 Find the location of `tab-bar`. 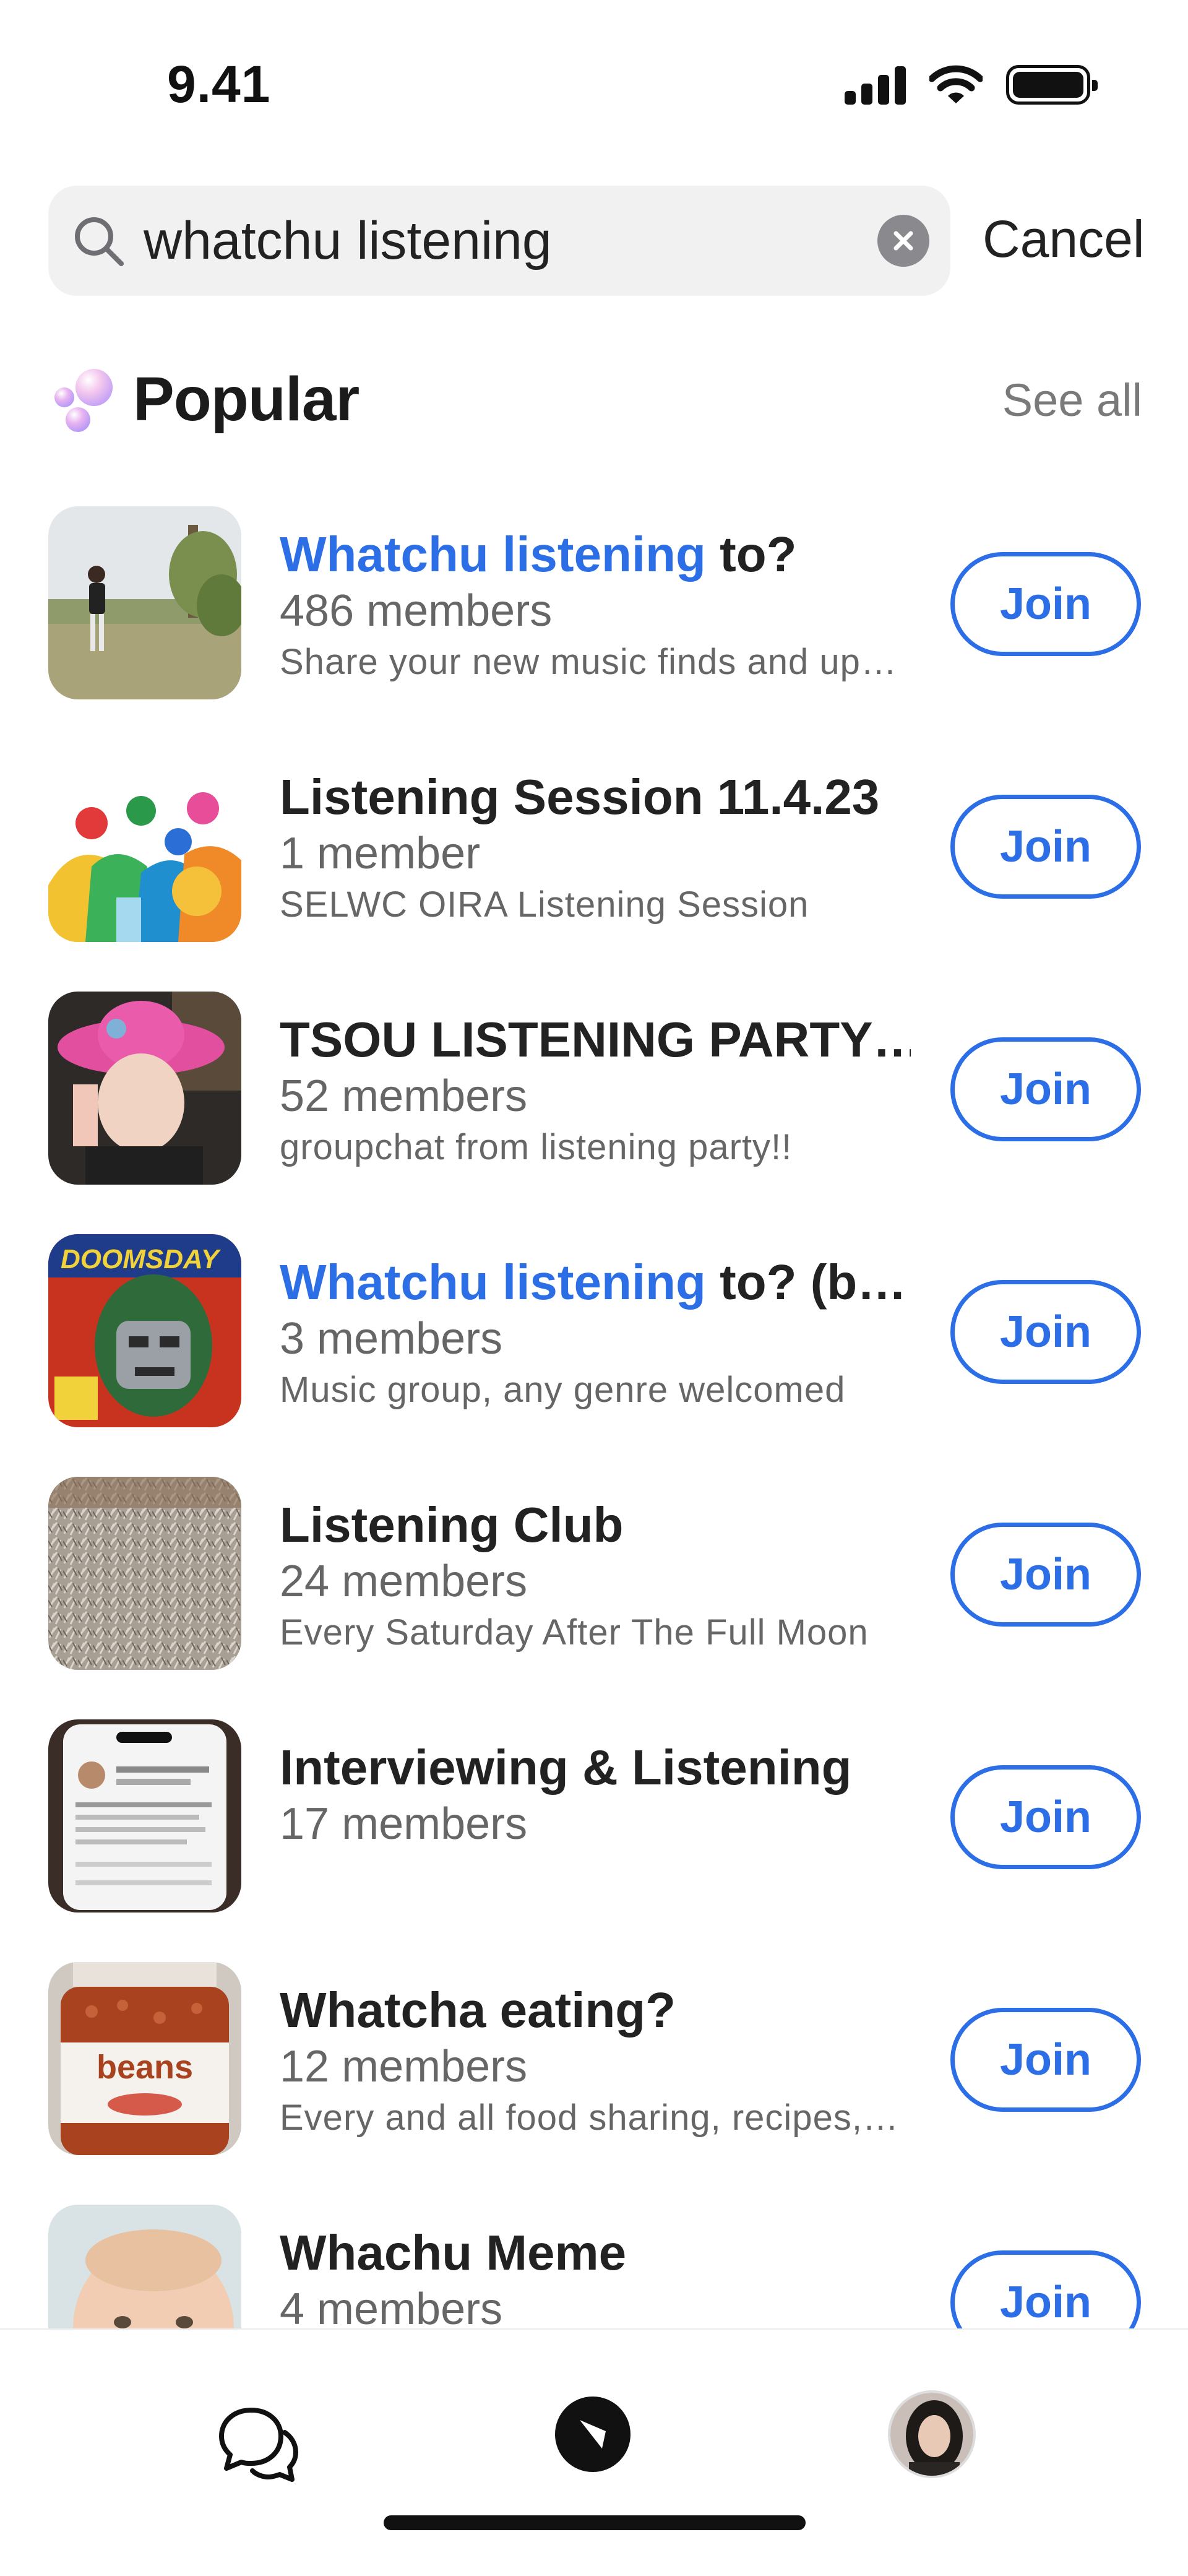

tab-bar is located at coordinates (594, 2452).